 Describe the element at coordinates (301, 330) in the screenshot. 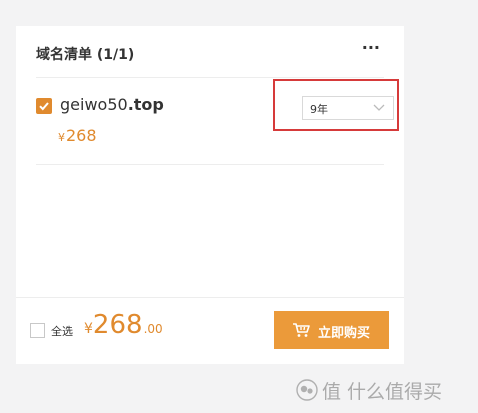

I see `cart-icon` at that location.